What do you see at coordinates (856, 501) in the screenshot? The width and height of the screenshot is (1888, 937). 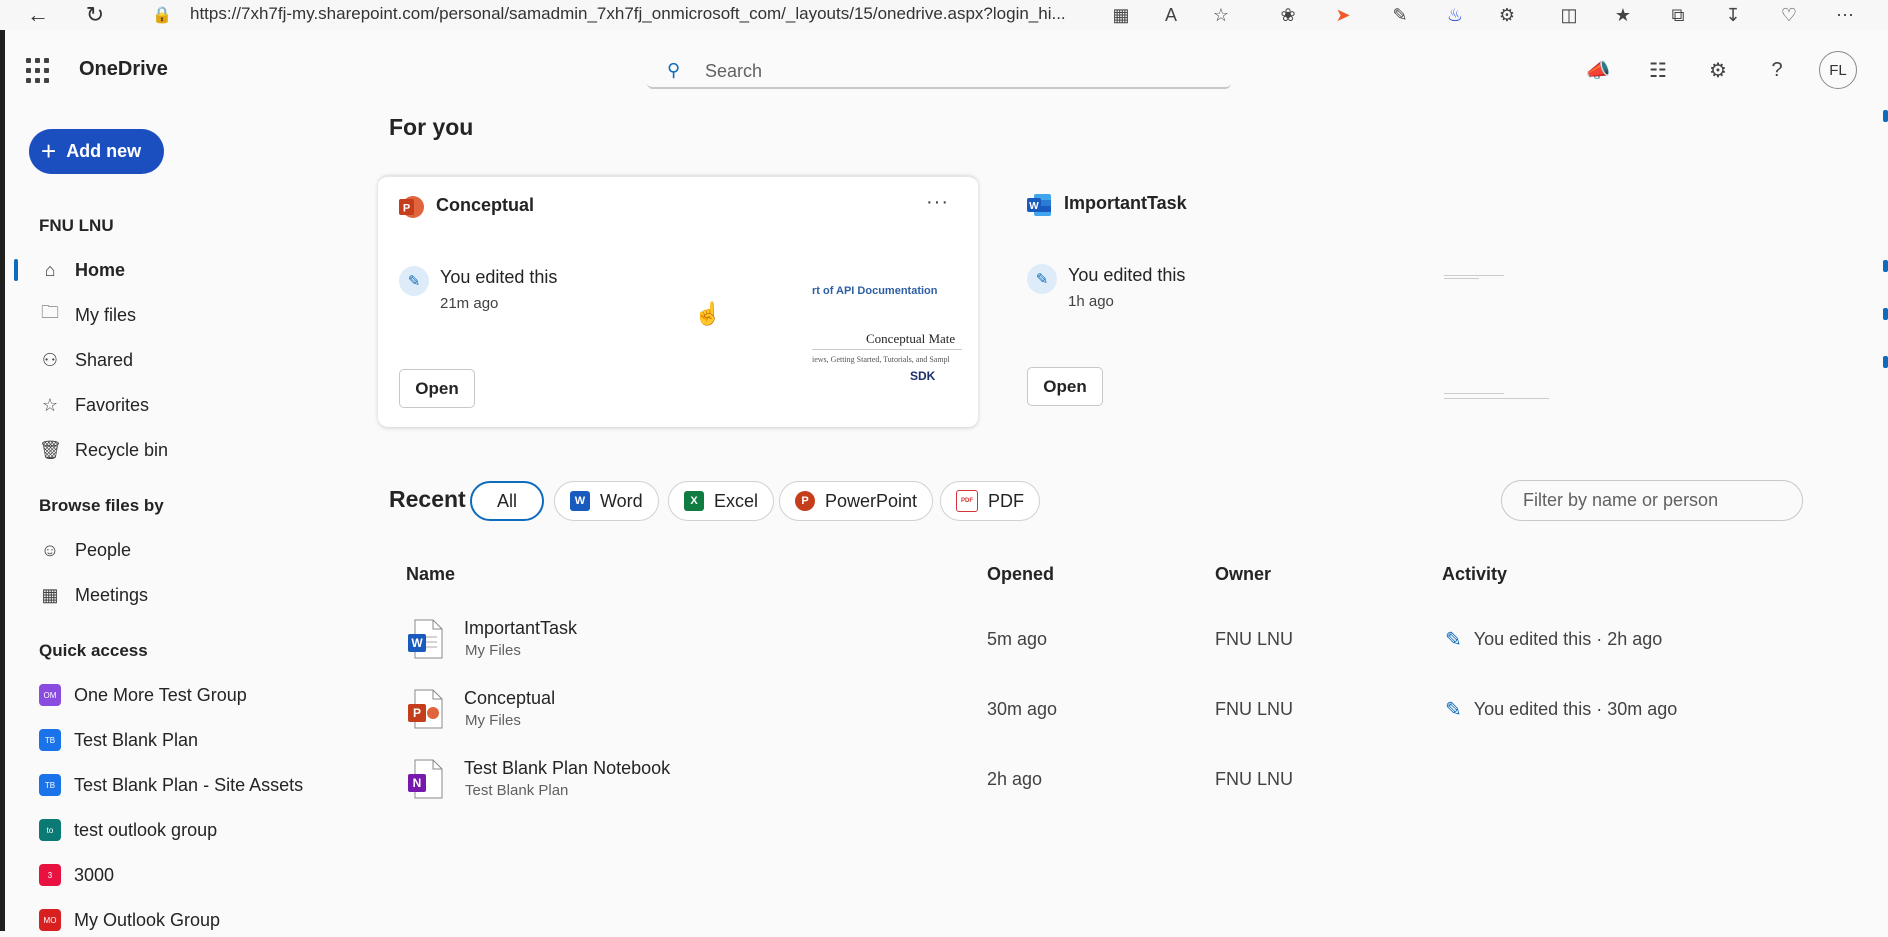 I see `filter-powerpoint: P PowerPoint` at bounding box center [856, 501].